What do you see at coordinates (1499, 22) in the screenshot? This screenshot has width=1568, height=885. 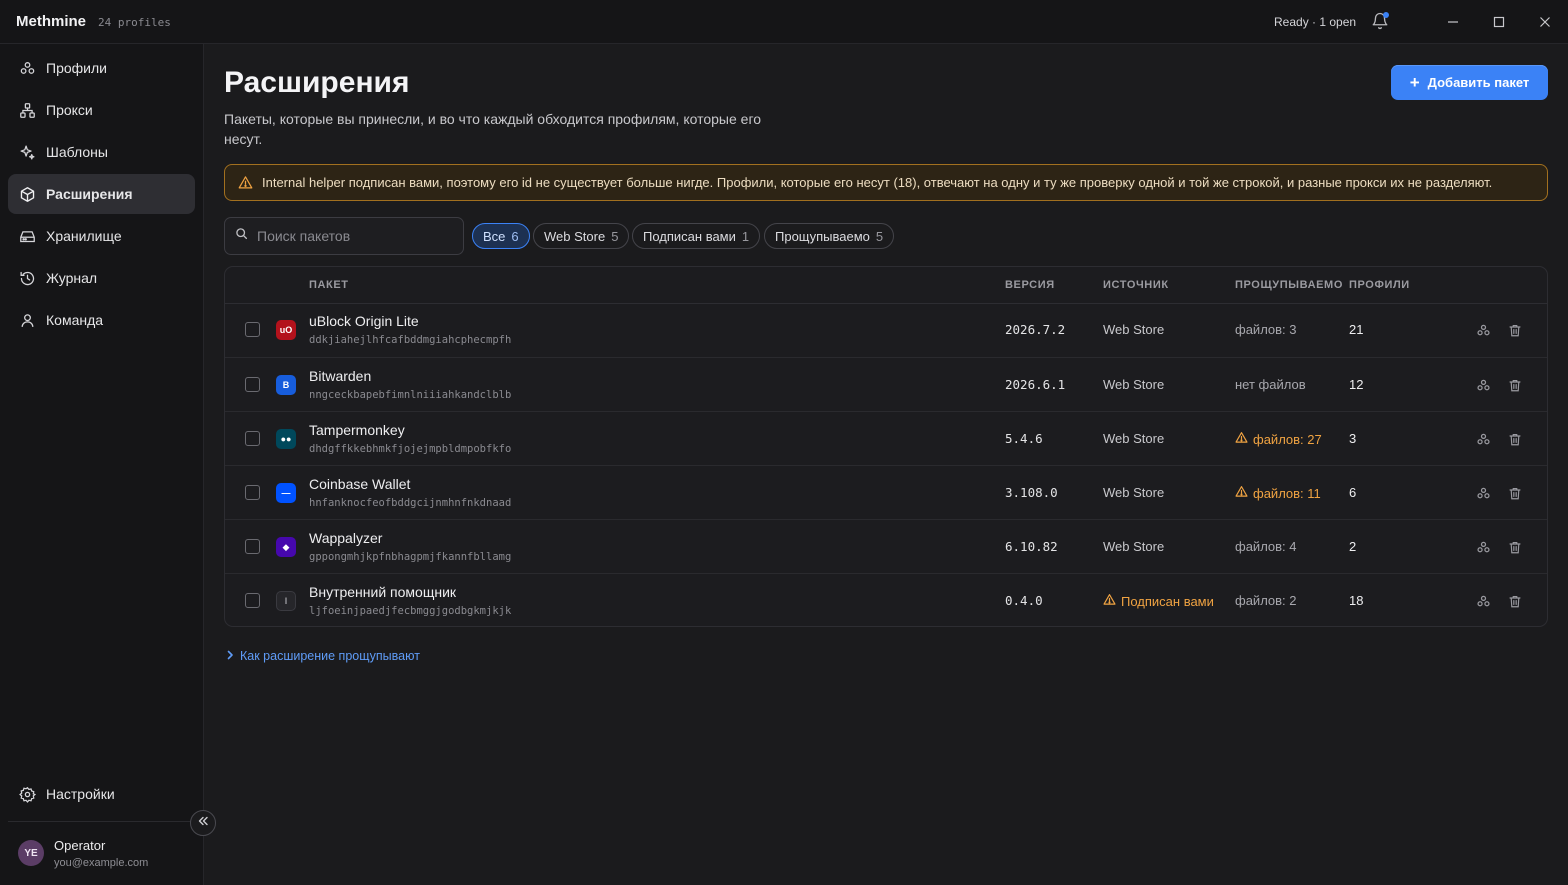 I see `maximize-button` at bounding box center [1499, 22].